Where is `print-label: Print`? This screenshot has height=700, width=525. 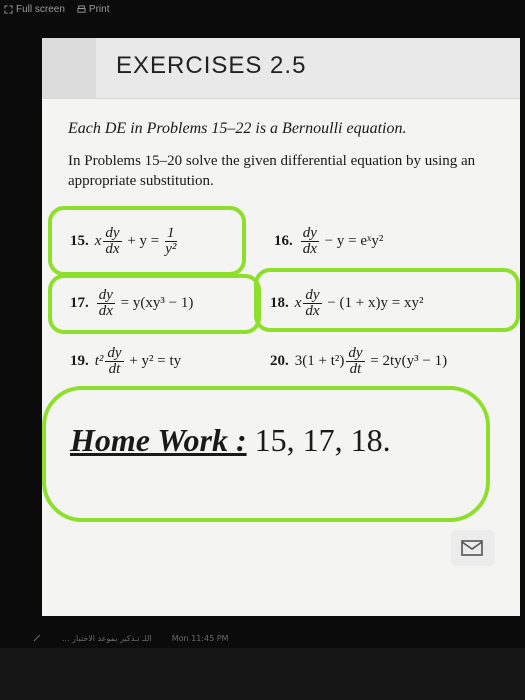 print-label: Print is located at coordinates (99, 9).